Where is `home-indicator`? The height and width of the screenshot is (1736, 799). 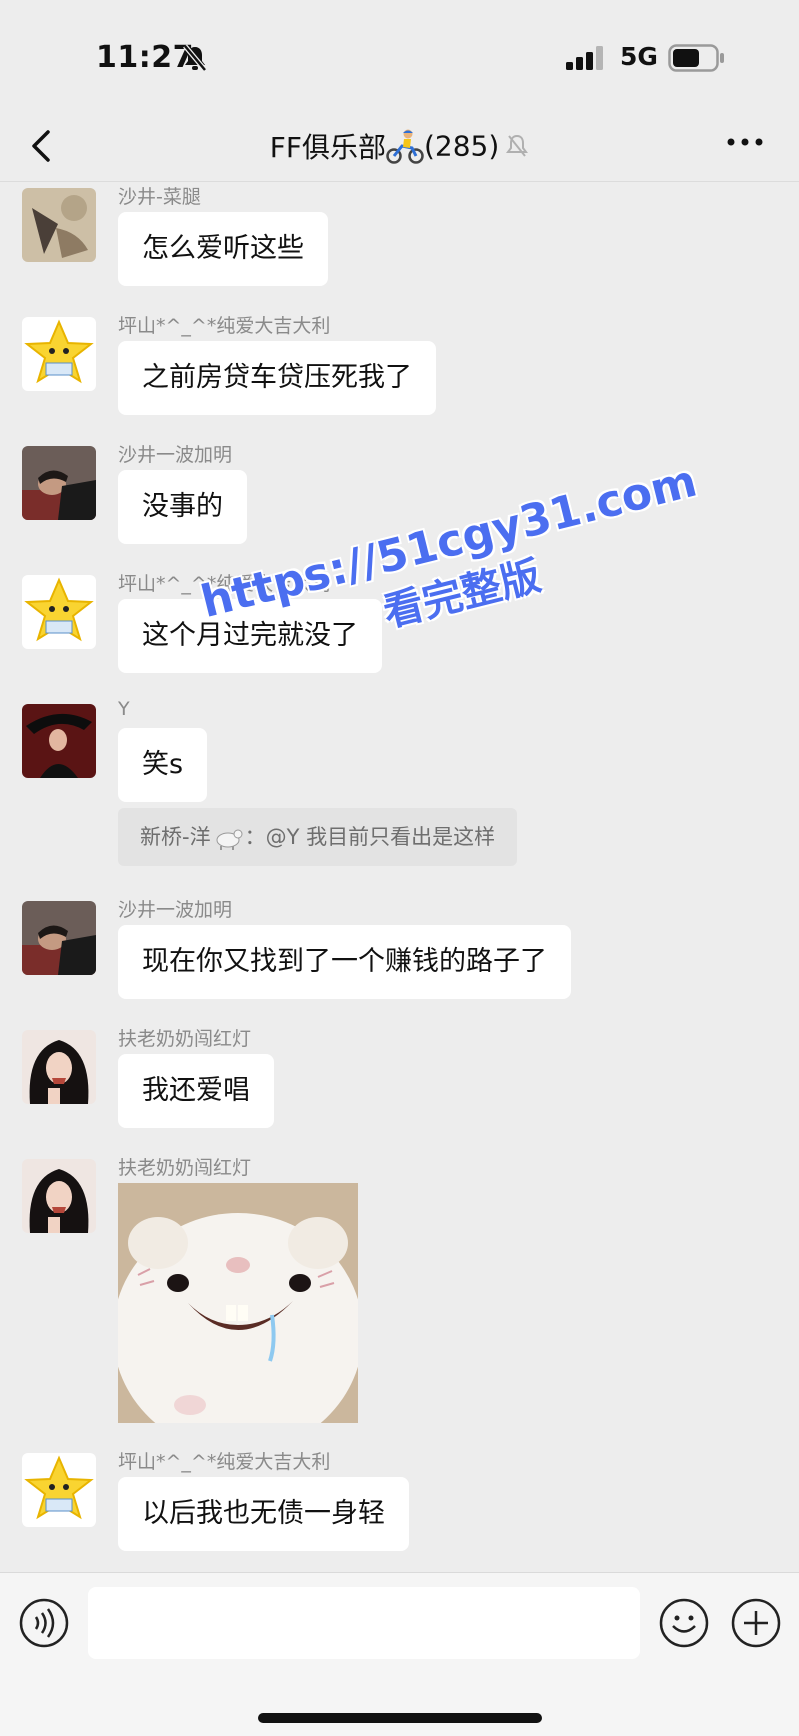 home-indicator is located at coordinates (400, 1718).